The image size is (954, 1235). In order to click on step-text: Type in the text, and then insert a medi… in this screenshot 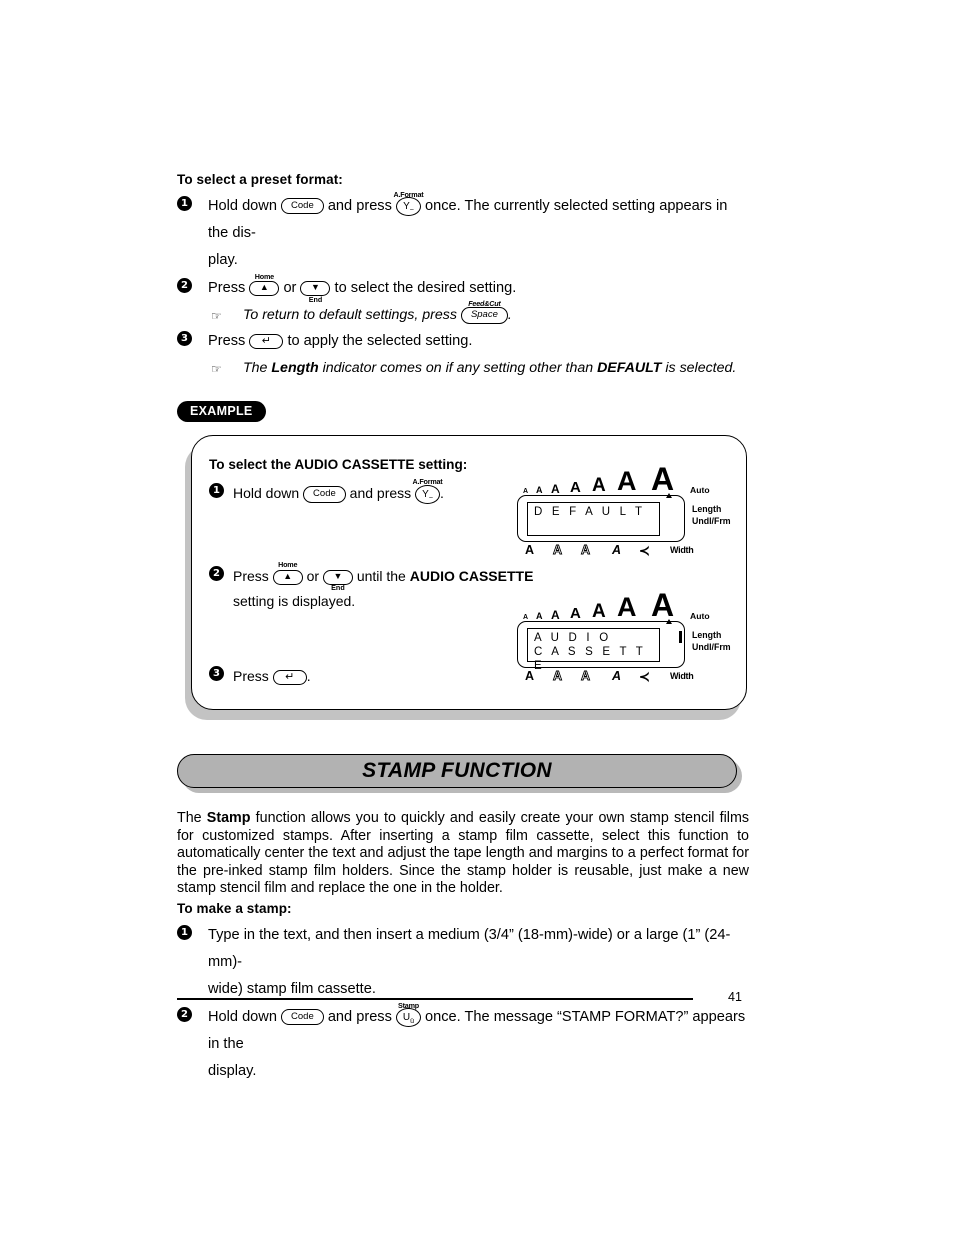, I will do `click(469, 948)`.